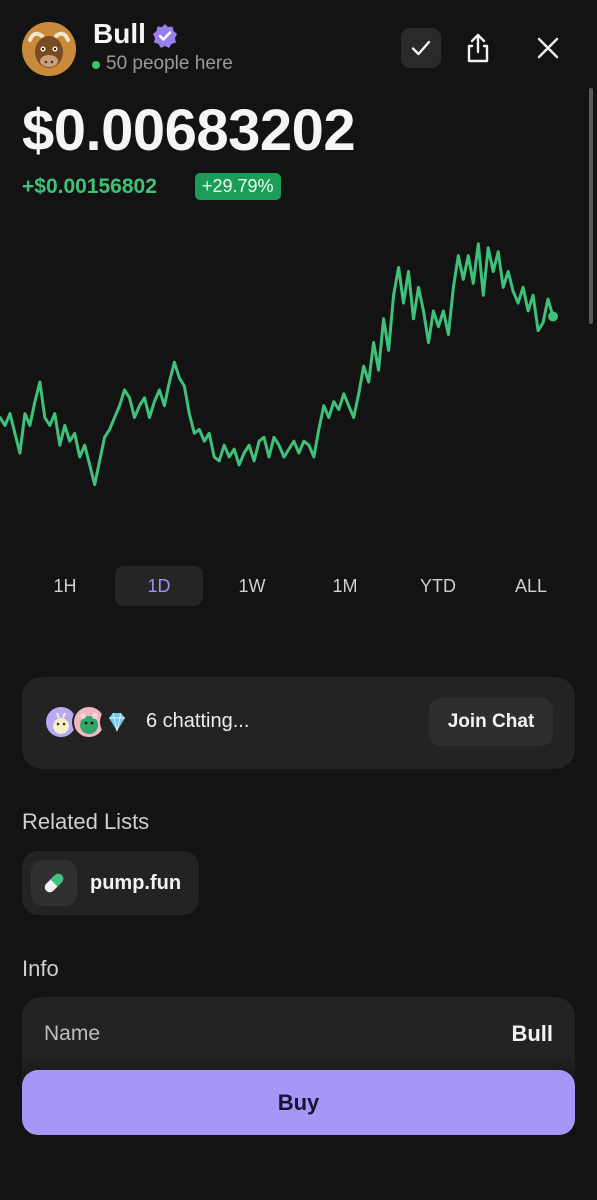  What do you see at coordinates (72, 1033) in the screenshot?
I see `info-name-key: Name` at bounding box center [72, 1033].